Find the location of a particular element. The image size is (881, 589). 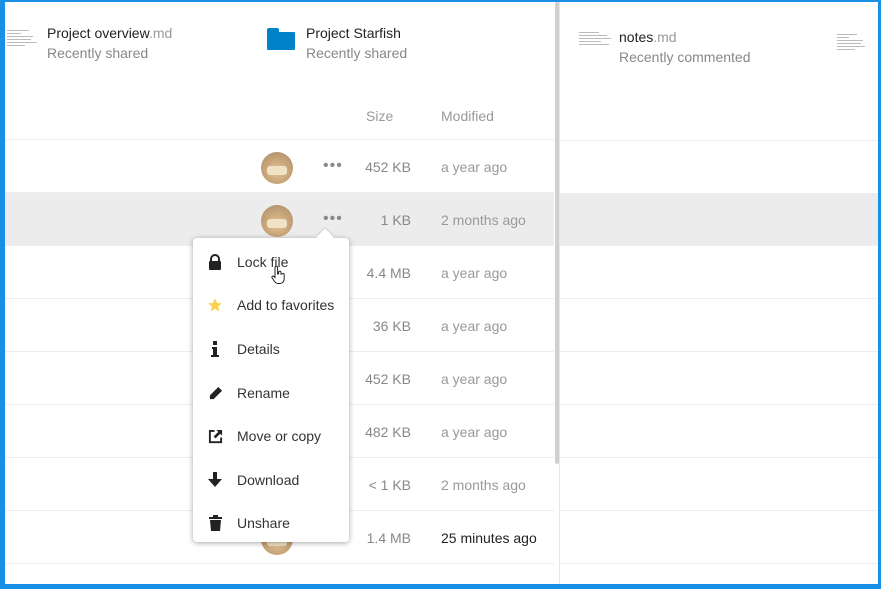

trash-icon is located at coordinates (215, 523).